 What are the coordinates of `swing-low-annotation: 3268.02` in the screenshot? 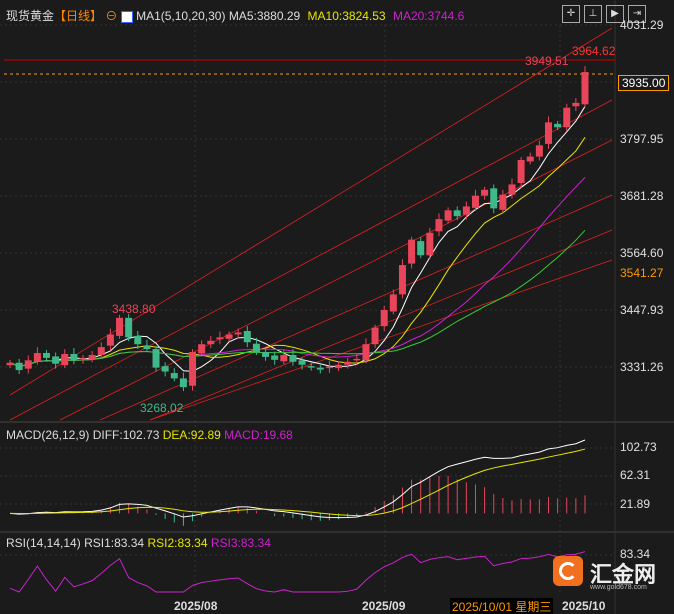 It's located at (162, 408).